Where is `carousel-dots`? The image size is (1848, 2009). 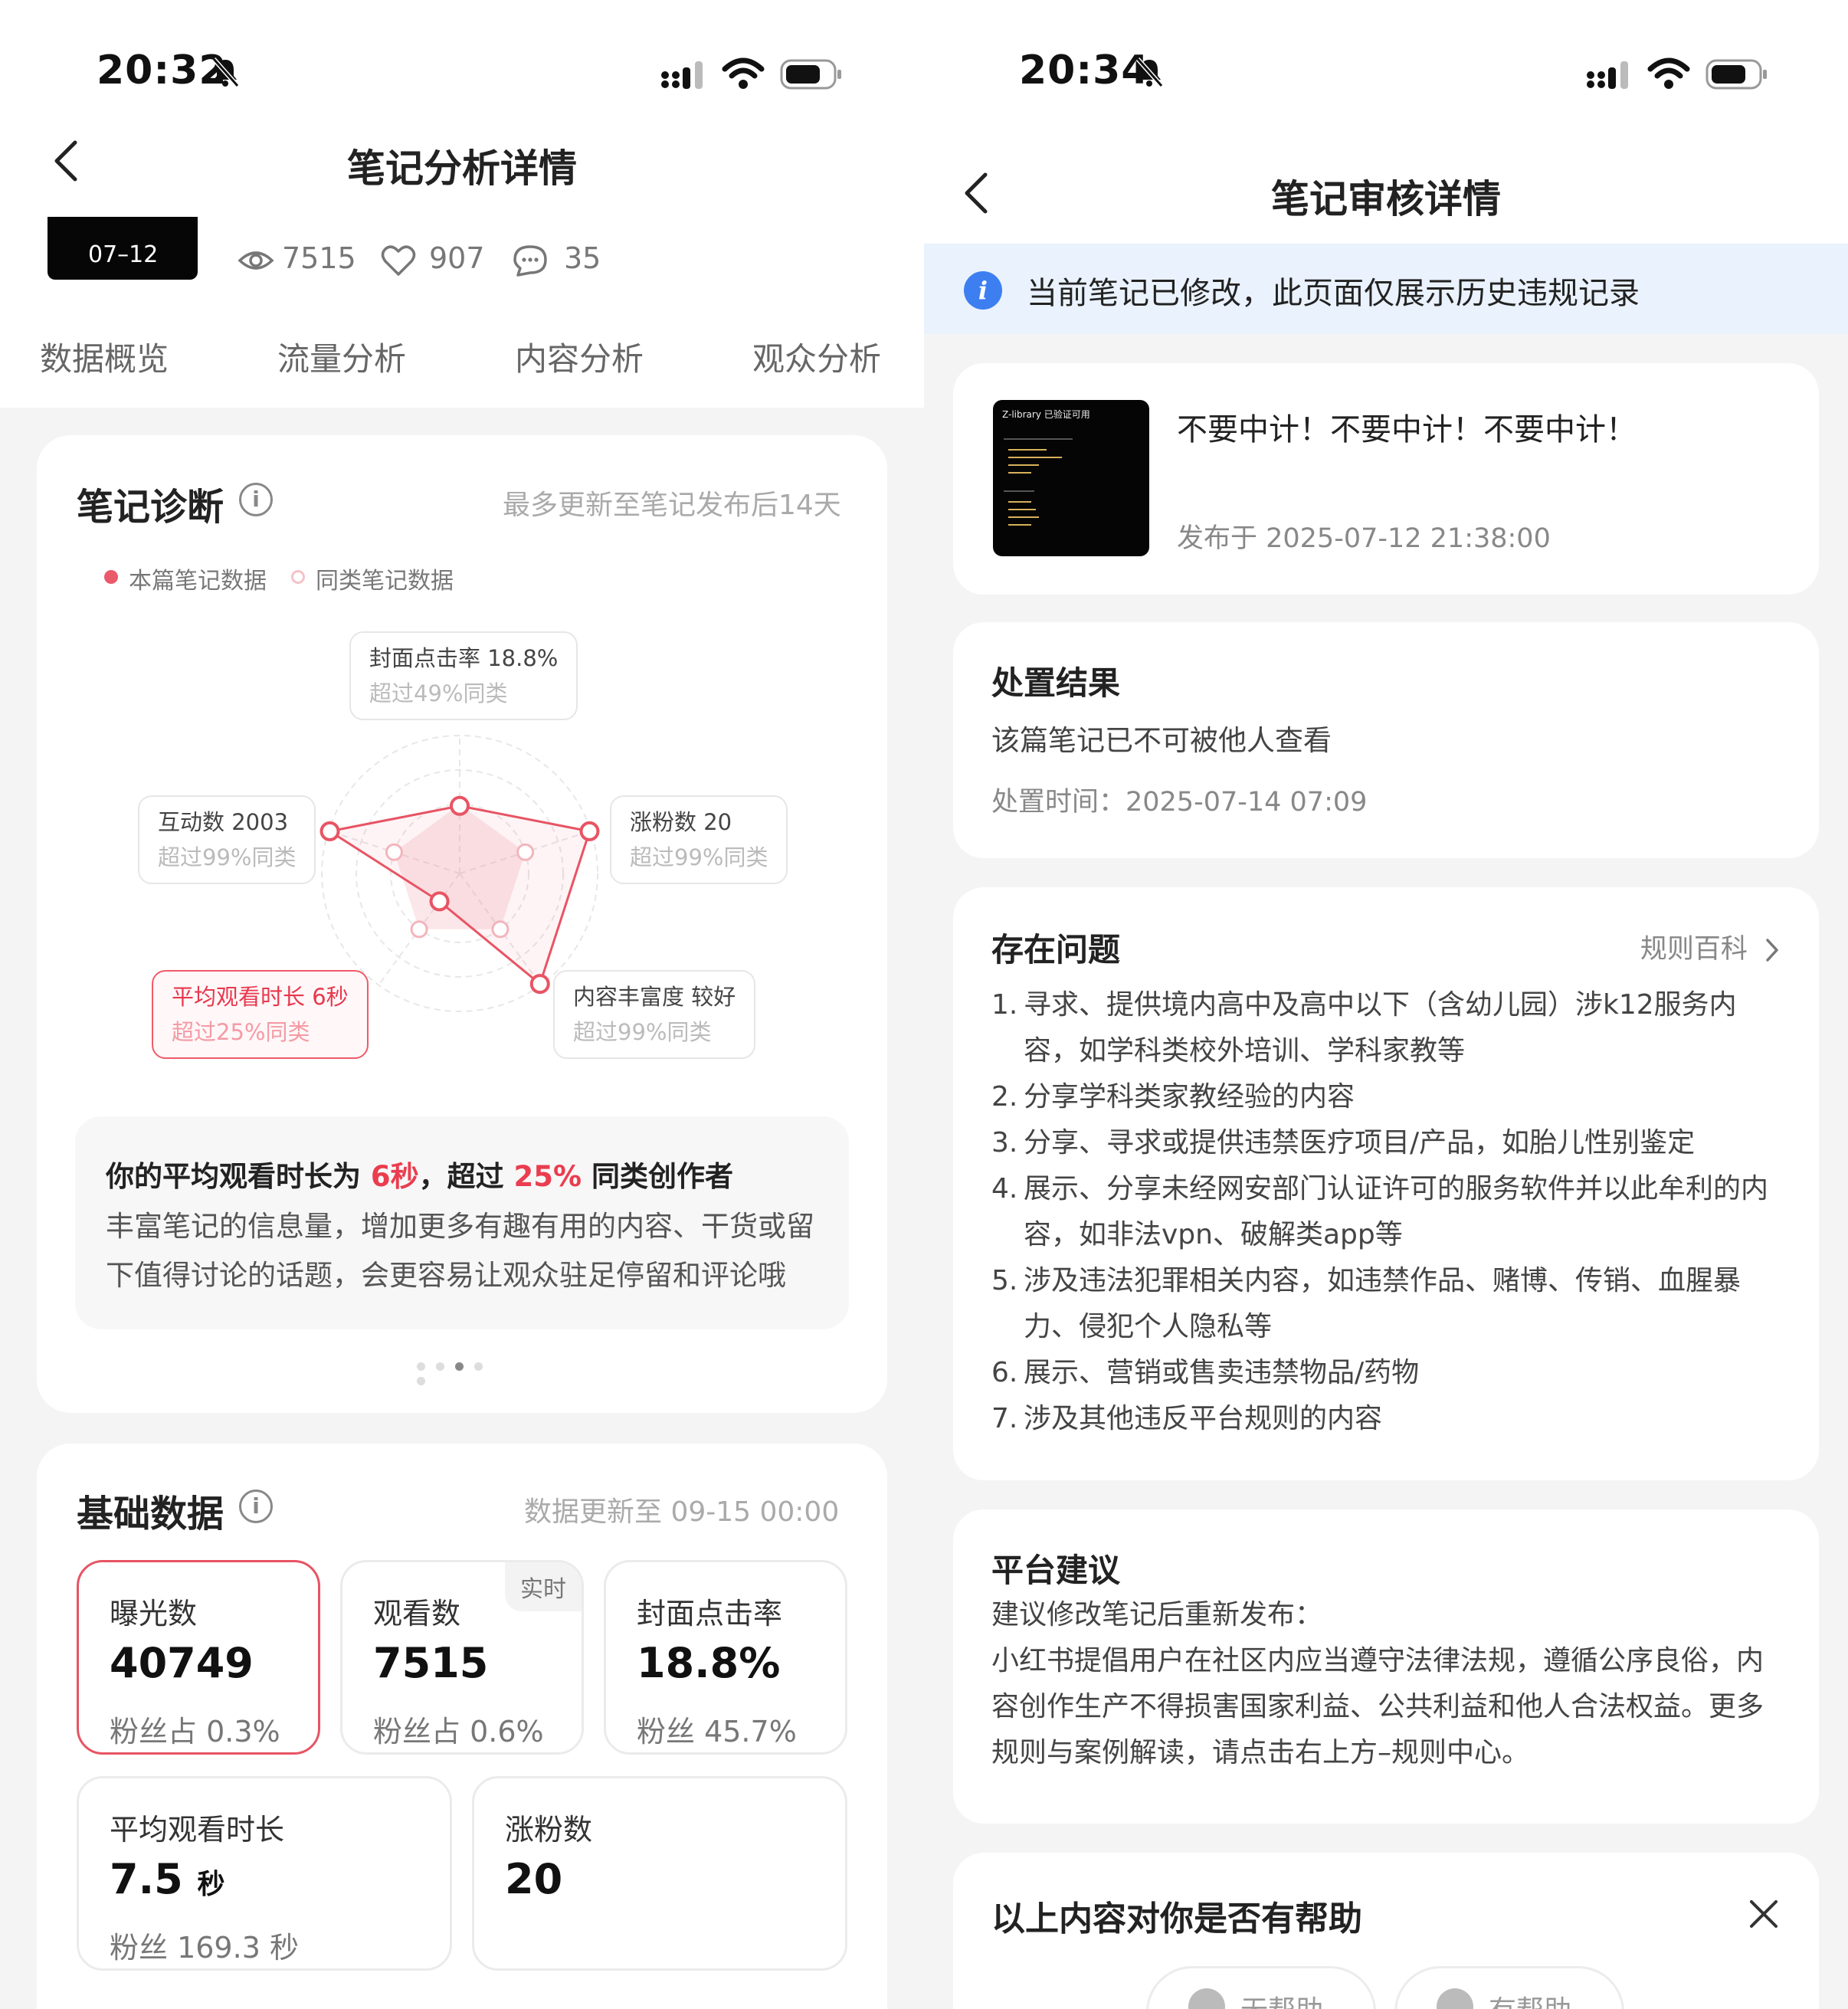 carousel-dots is located at coordinates (463, 1372).